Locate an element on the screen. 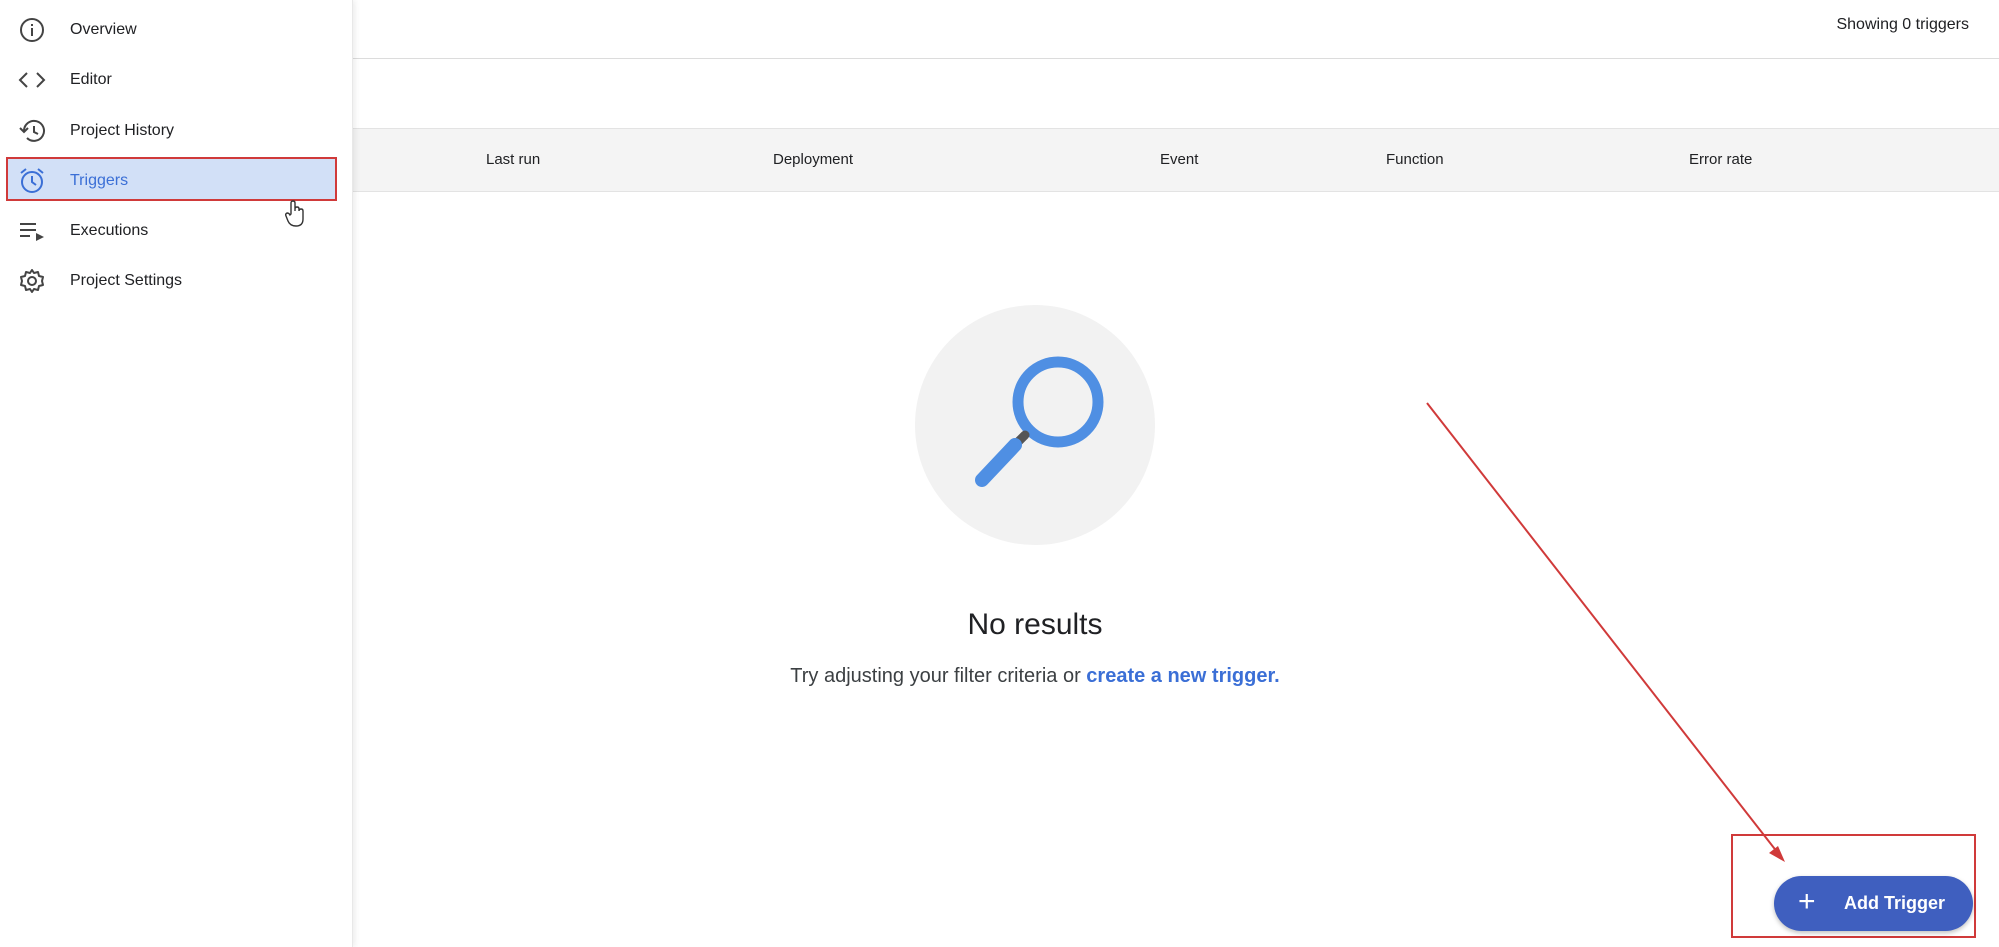  create-trigger-link: create a new trigger. is located at coordinates (1182, 676).